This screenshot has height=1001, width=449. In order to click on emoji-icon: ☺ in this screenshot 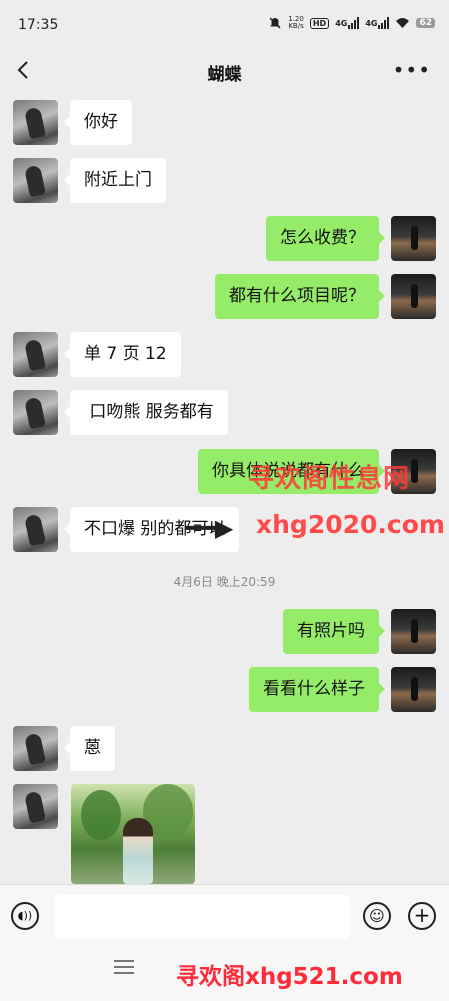, I will do `click(377, 916)`.